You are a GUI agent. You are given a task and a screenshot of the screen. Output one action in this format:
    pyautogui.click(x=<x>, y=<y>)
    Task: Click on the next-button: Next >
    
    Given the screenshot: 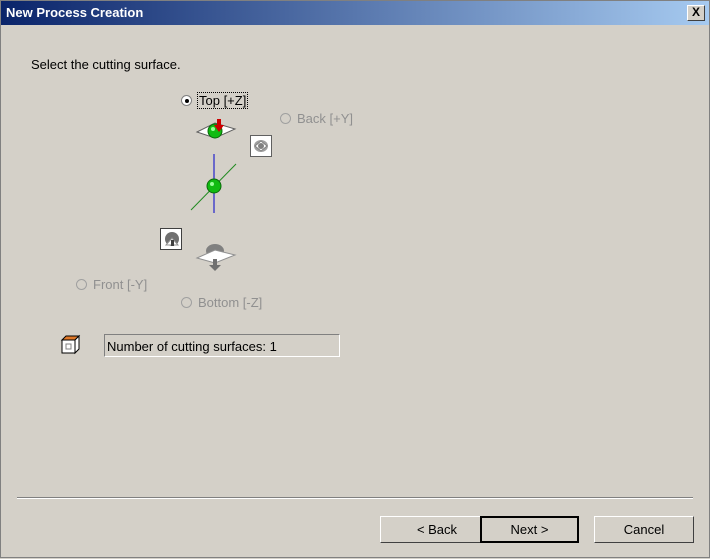 What is the action you would take?
    pyautogui.click(x=529, y=529)
    